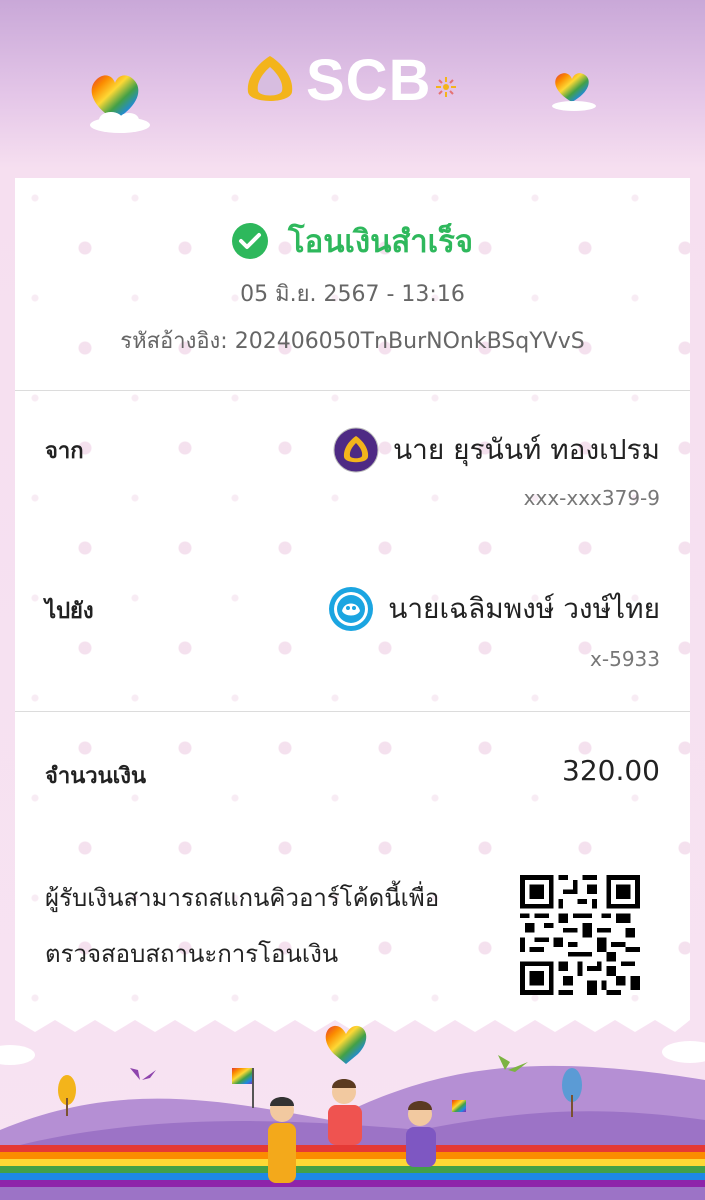  Describe the element at coordinates (625, 659) in the screenshot. I see `to-account-number: x-5933` at that location.